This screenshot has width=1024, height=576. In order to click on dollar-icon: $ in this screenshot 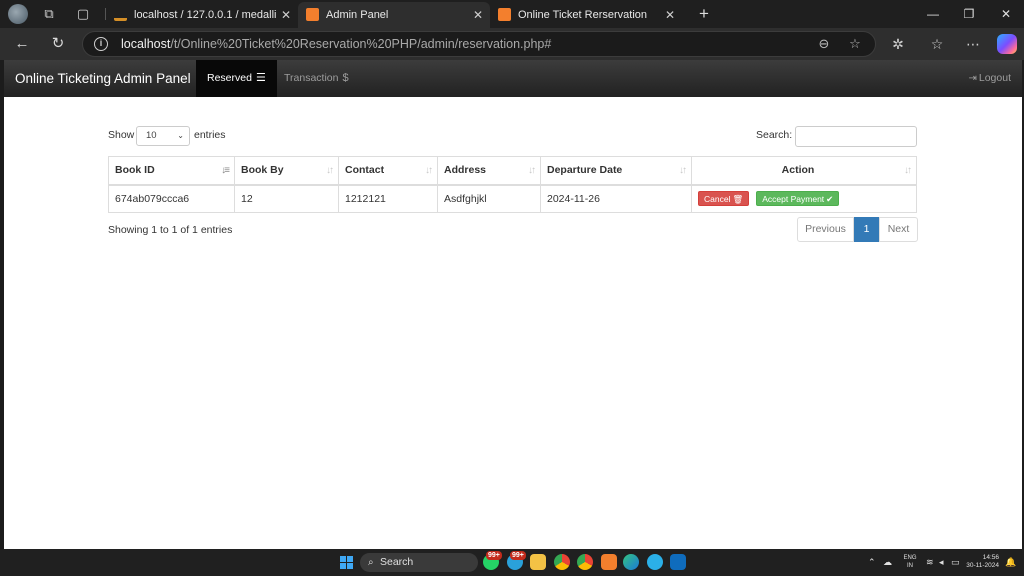, I will do `click(345, 78)`.